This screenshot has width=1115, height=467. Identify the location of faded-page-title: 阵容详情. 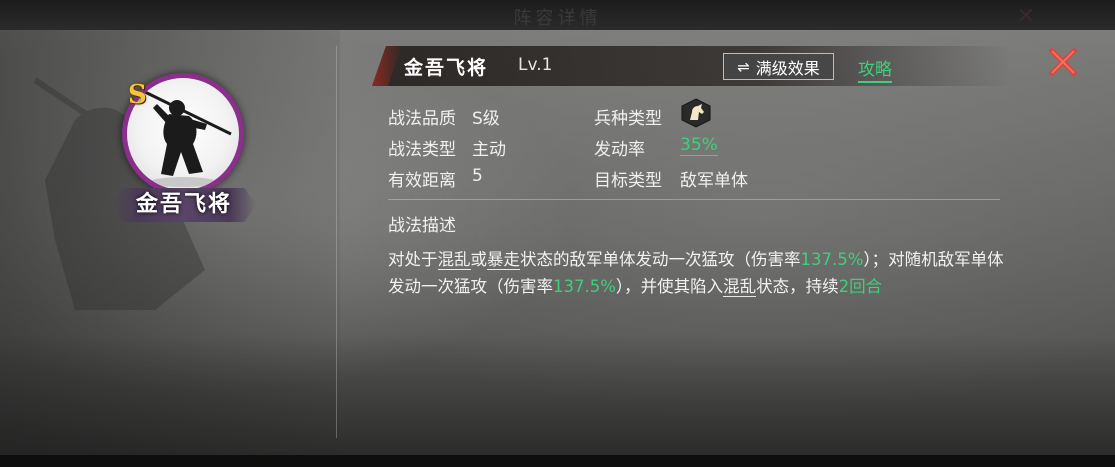
(557, 18).